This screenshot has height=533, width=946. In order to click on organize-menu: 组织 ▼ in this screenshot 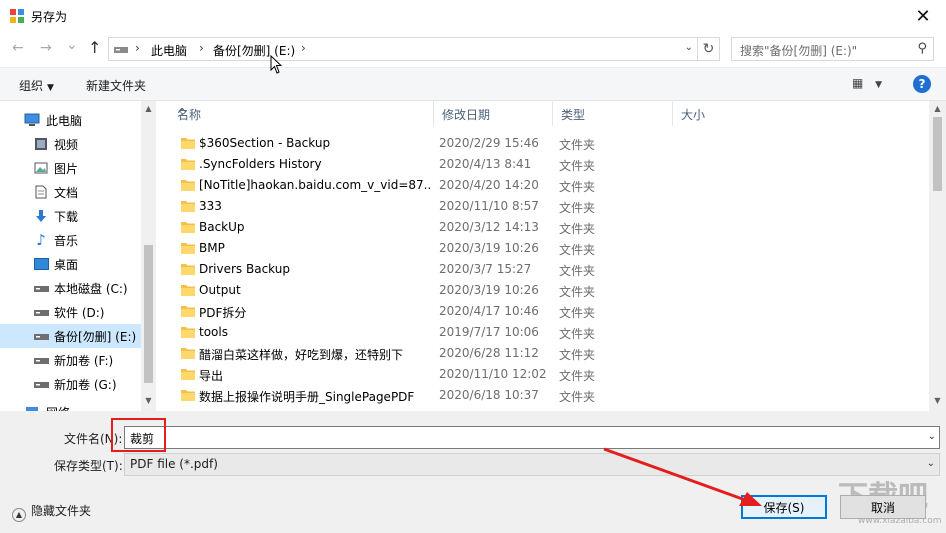, I will do `click(36, 85)`.